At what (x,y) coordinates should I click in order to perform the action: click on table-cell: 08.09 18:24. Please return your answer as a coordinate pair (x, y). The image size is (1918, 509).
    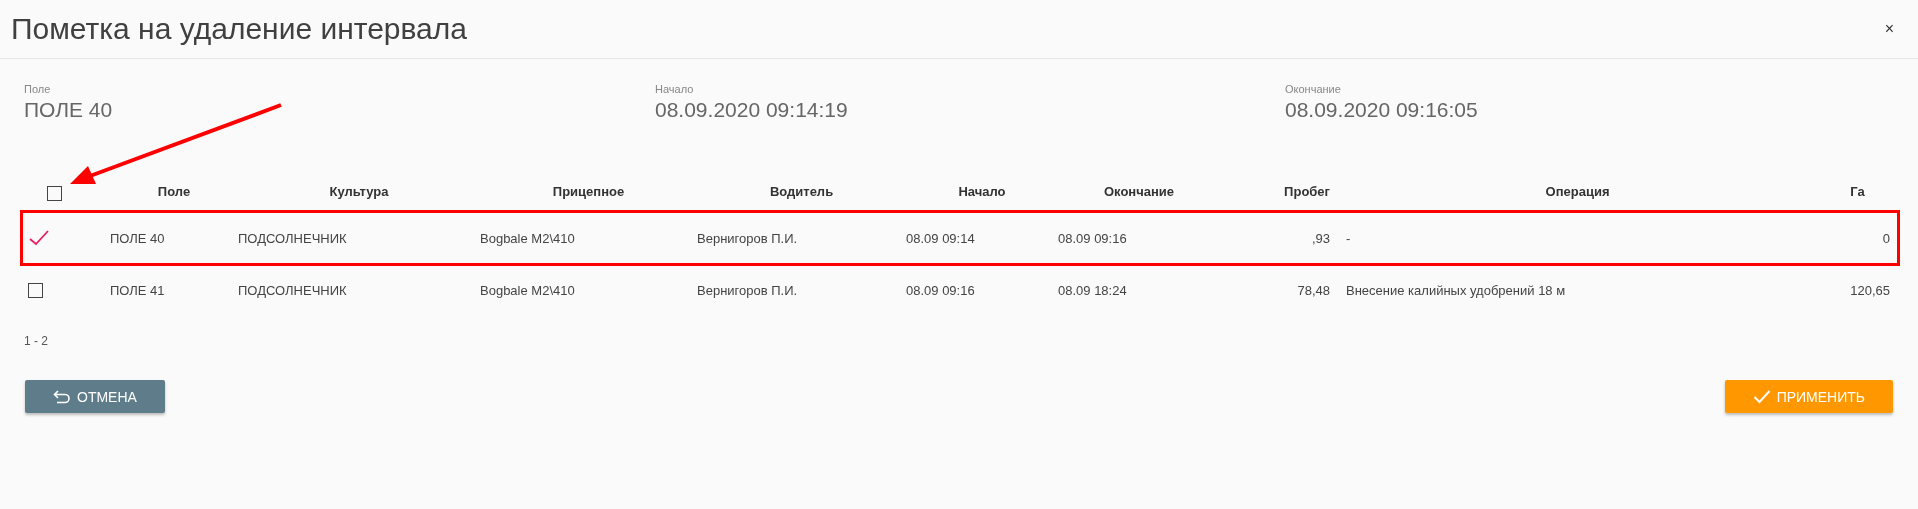
    Looking at the image, I should click on (1092, 290).